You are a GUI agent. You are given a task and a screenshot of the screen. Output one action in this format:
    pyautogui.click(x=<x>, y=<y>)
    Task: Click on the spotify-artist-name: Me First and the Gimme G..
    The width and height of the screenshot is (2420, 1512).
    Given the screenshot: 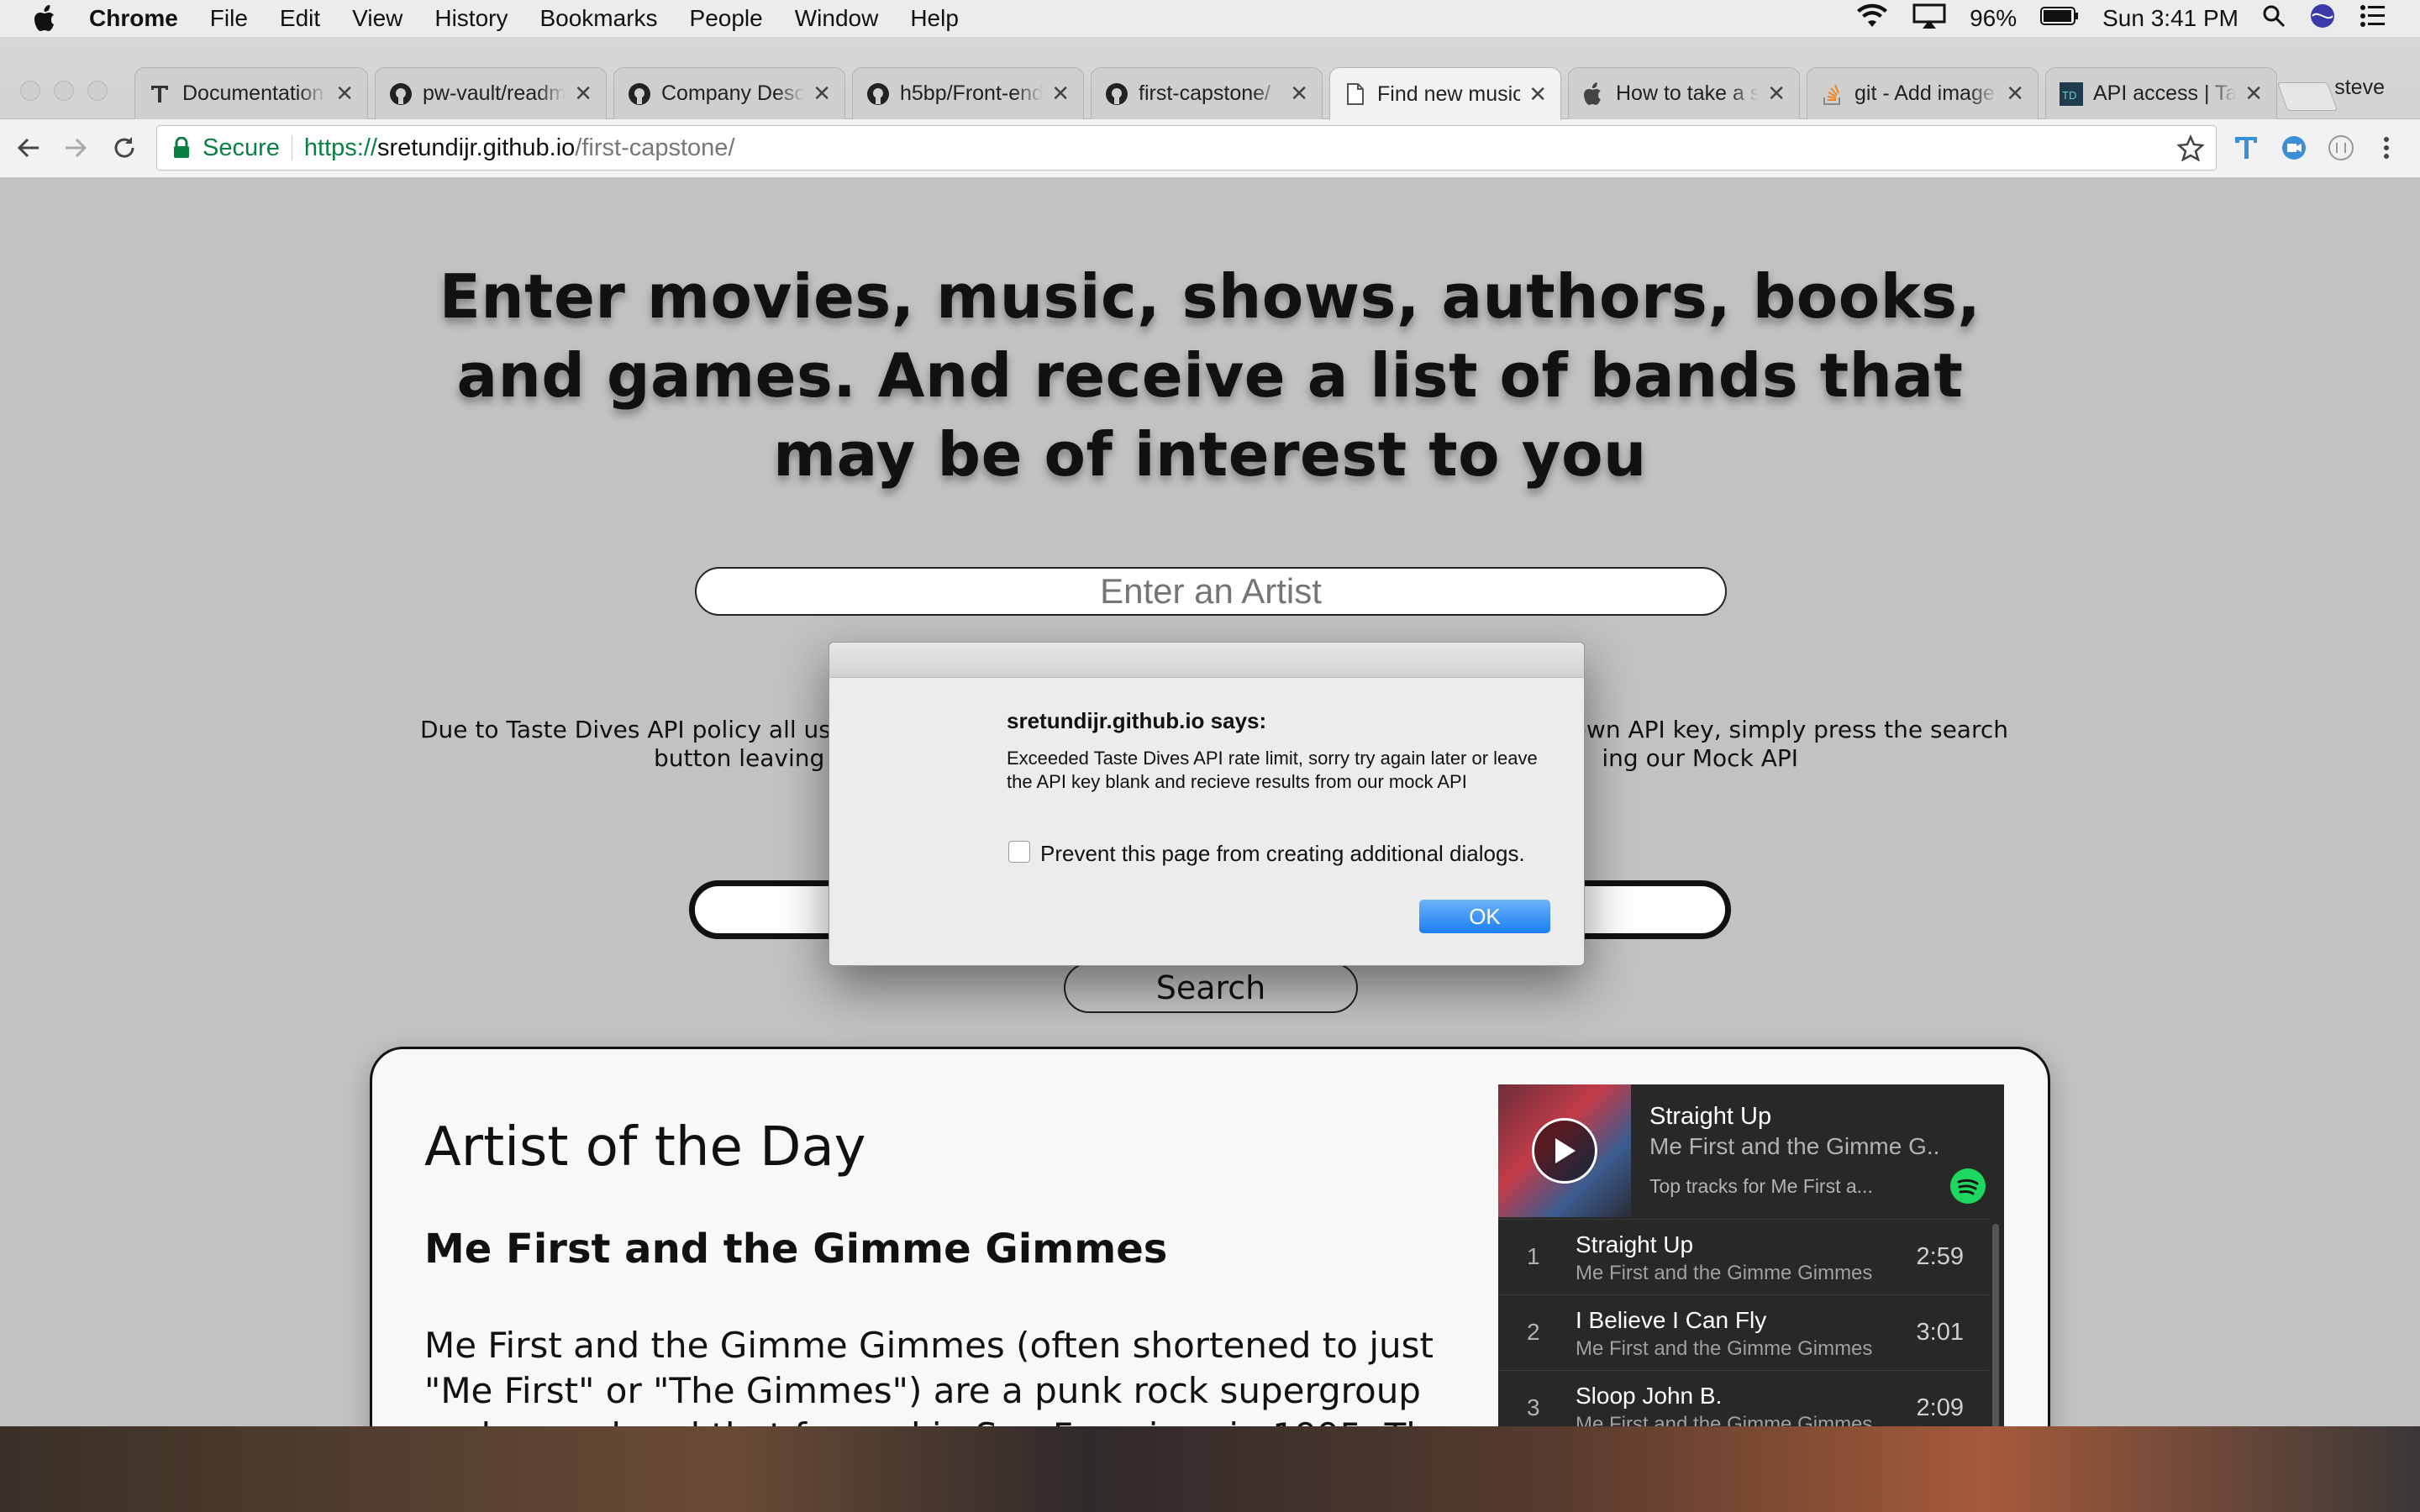 What is the action you would take?
    pyautogui.click(x=1804, y=1146)
    